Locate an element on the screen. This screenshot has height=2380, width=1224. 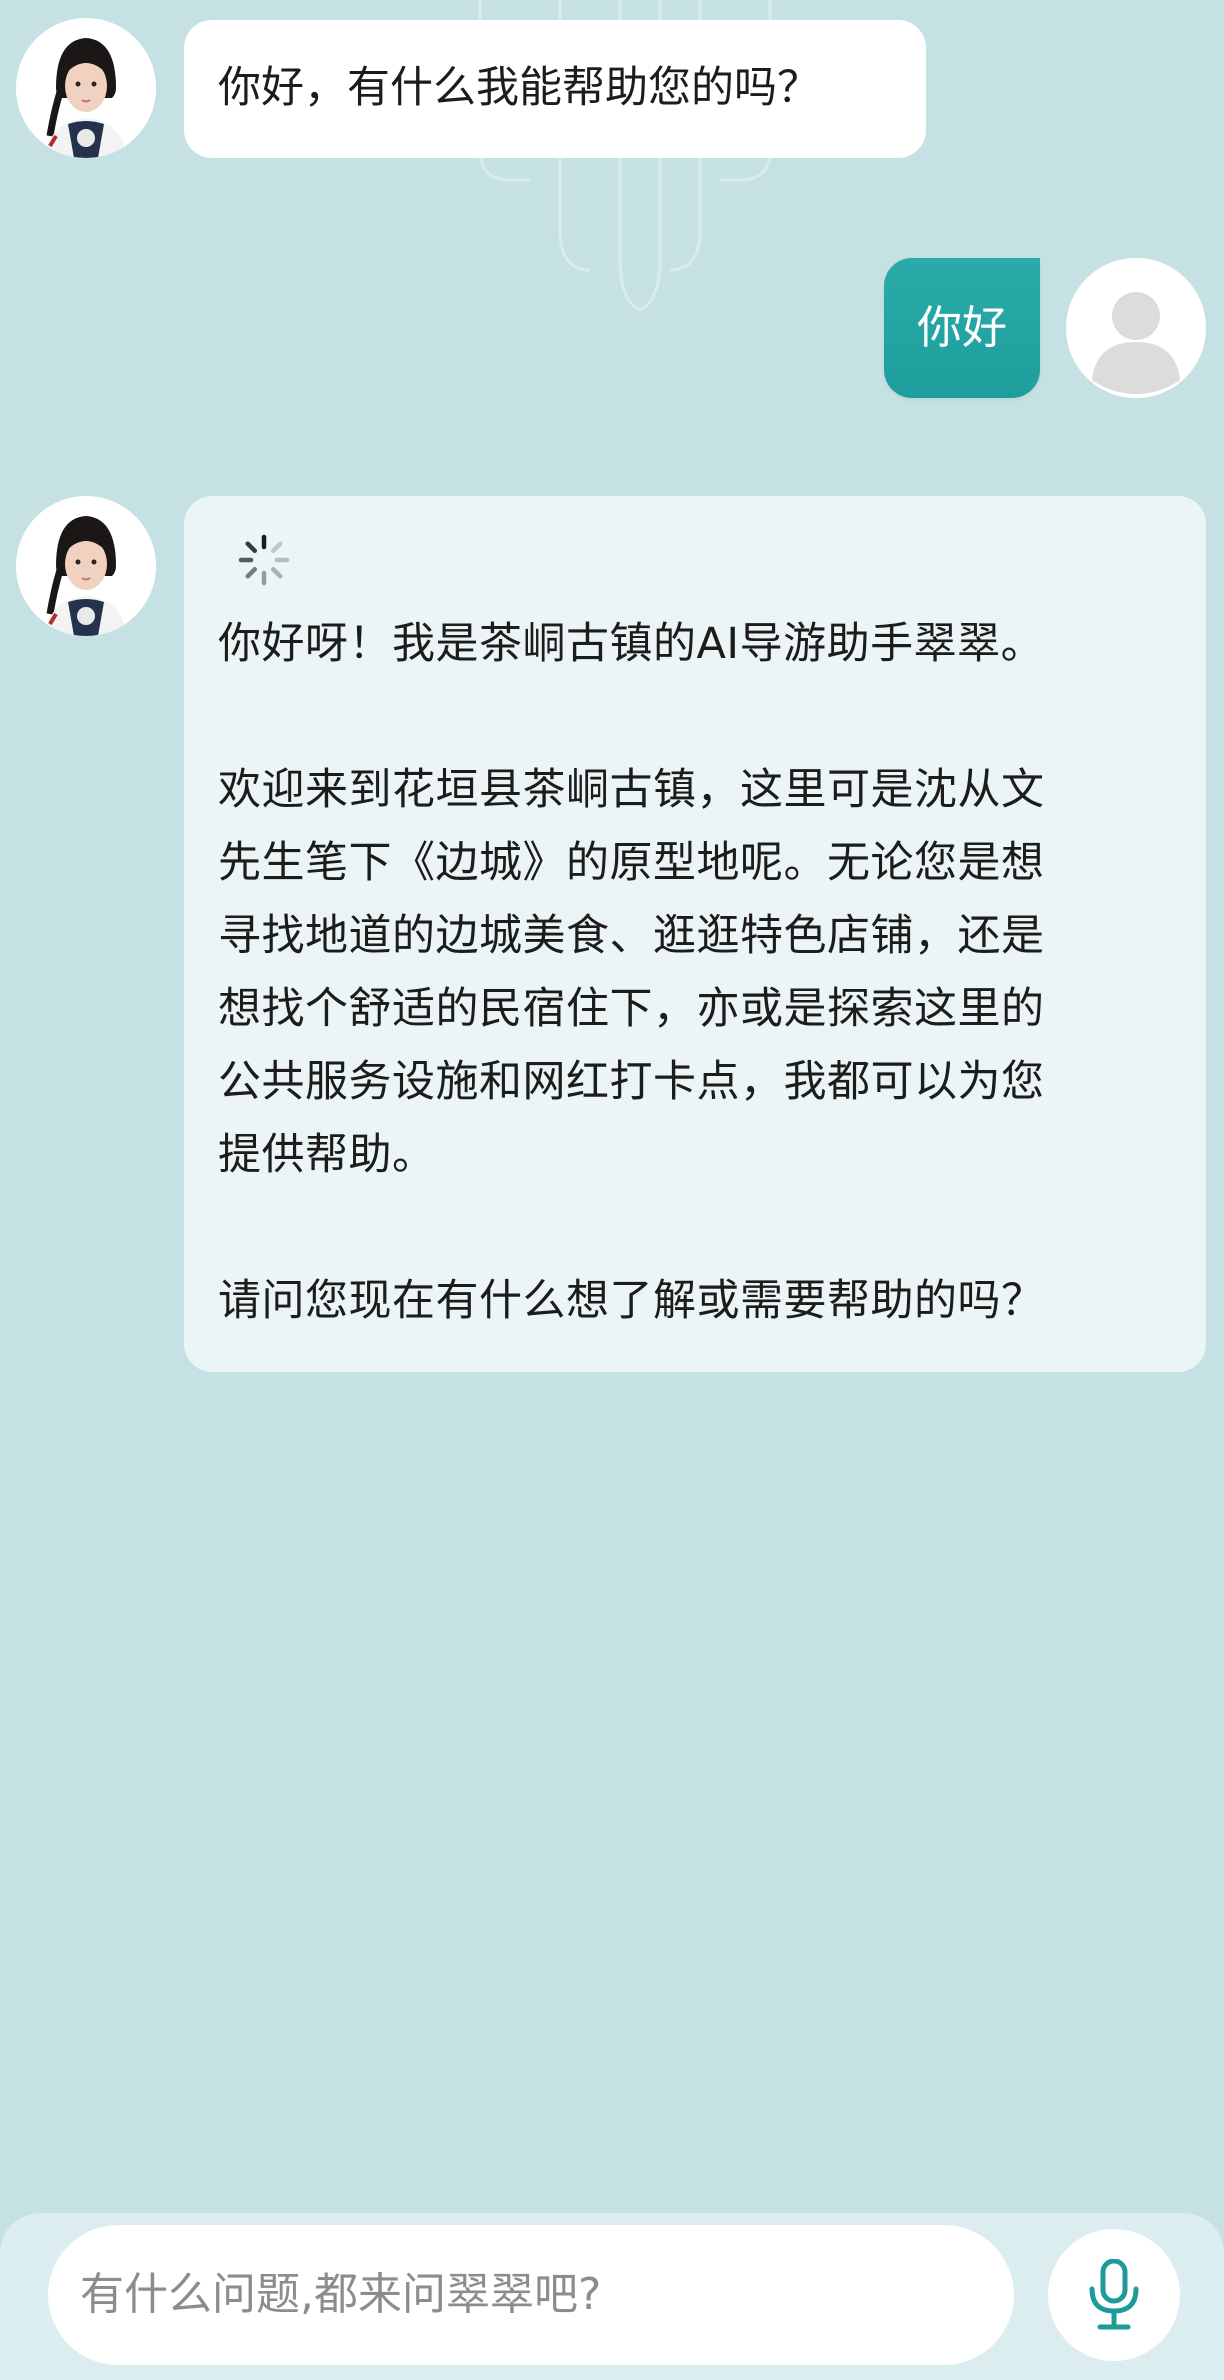
reply-line: 先生笔下《边城》的原型地呢。无论您是想 is located at coordinates (631, 863).